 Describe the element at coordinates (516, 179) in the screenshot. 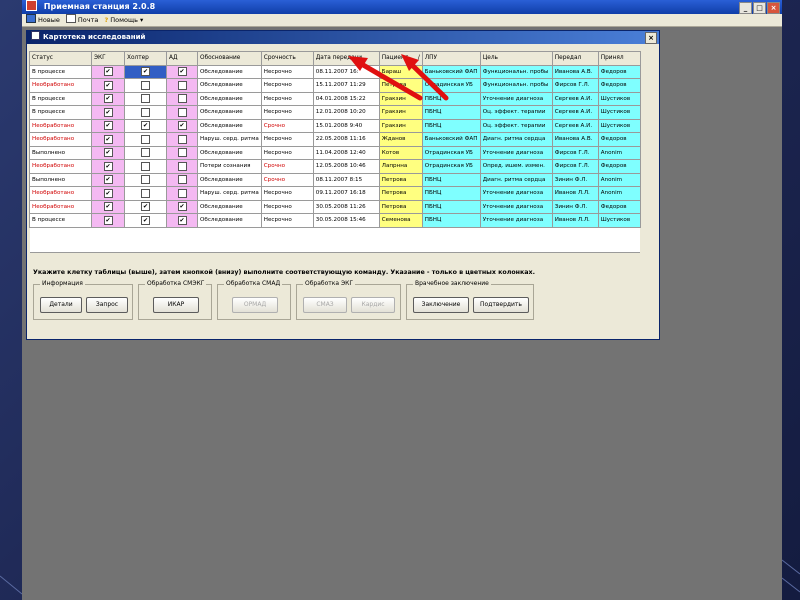

I see `cell-goal: Диагн. ритма сердца` at that location.